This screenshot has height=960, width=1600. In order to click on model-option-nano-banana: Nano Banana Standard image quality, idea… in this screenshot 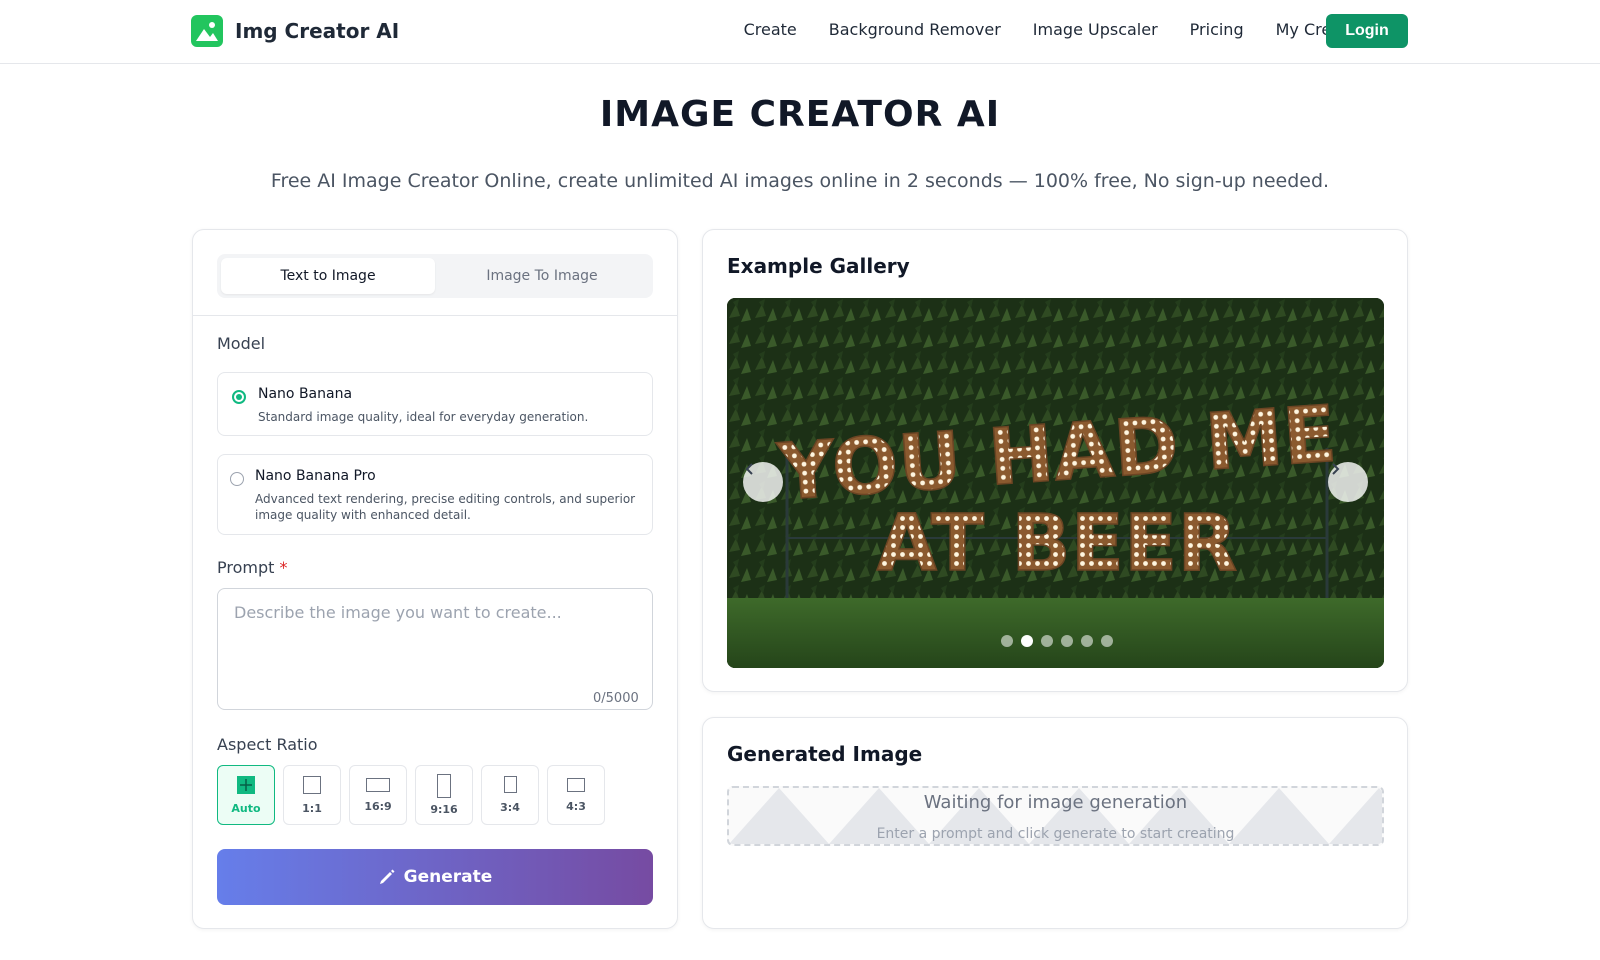, I will do `click(435, 404)`.